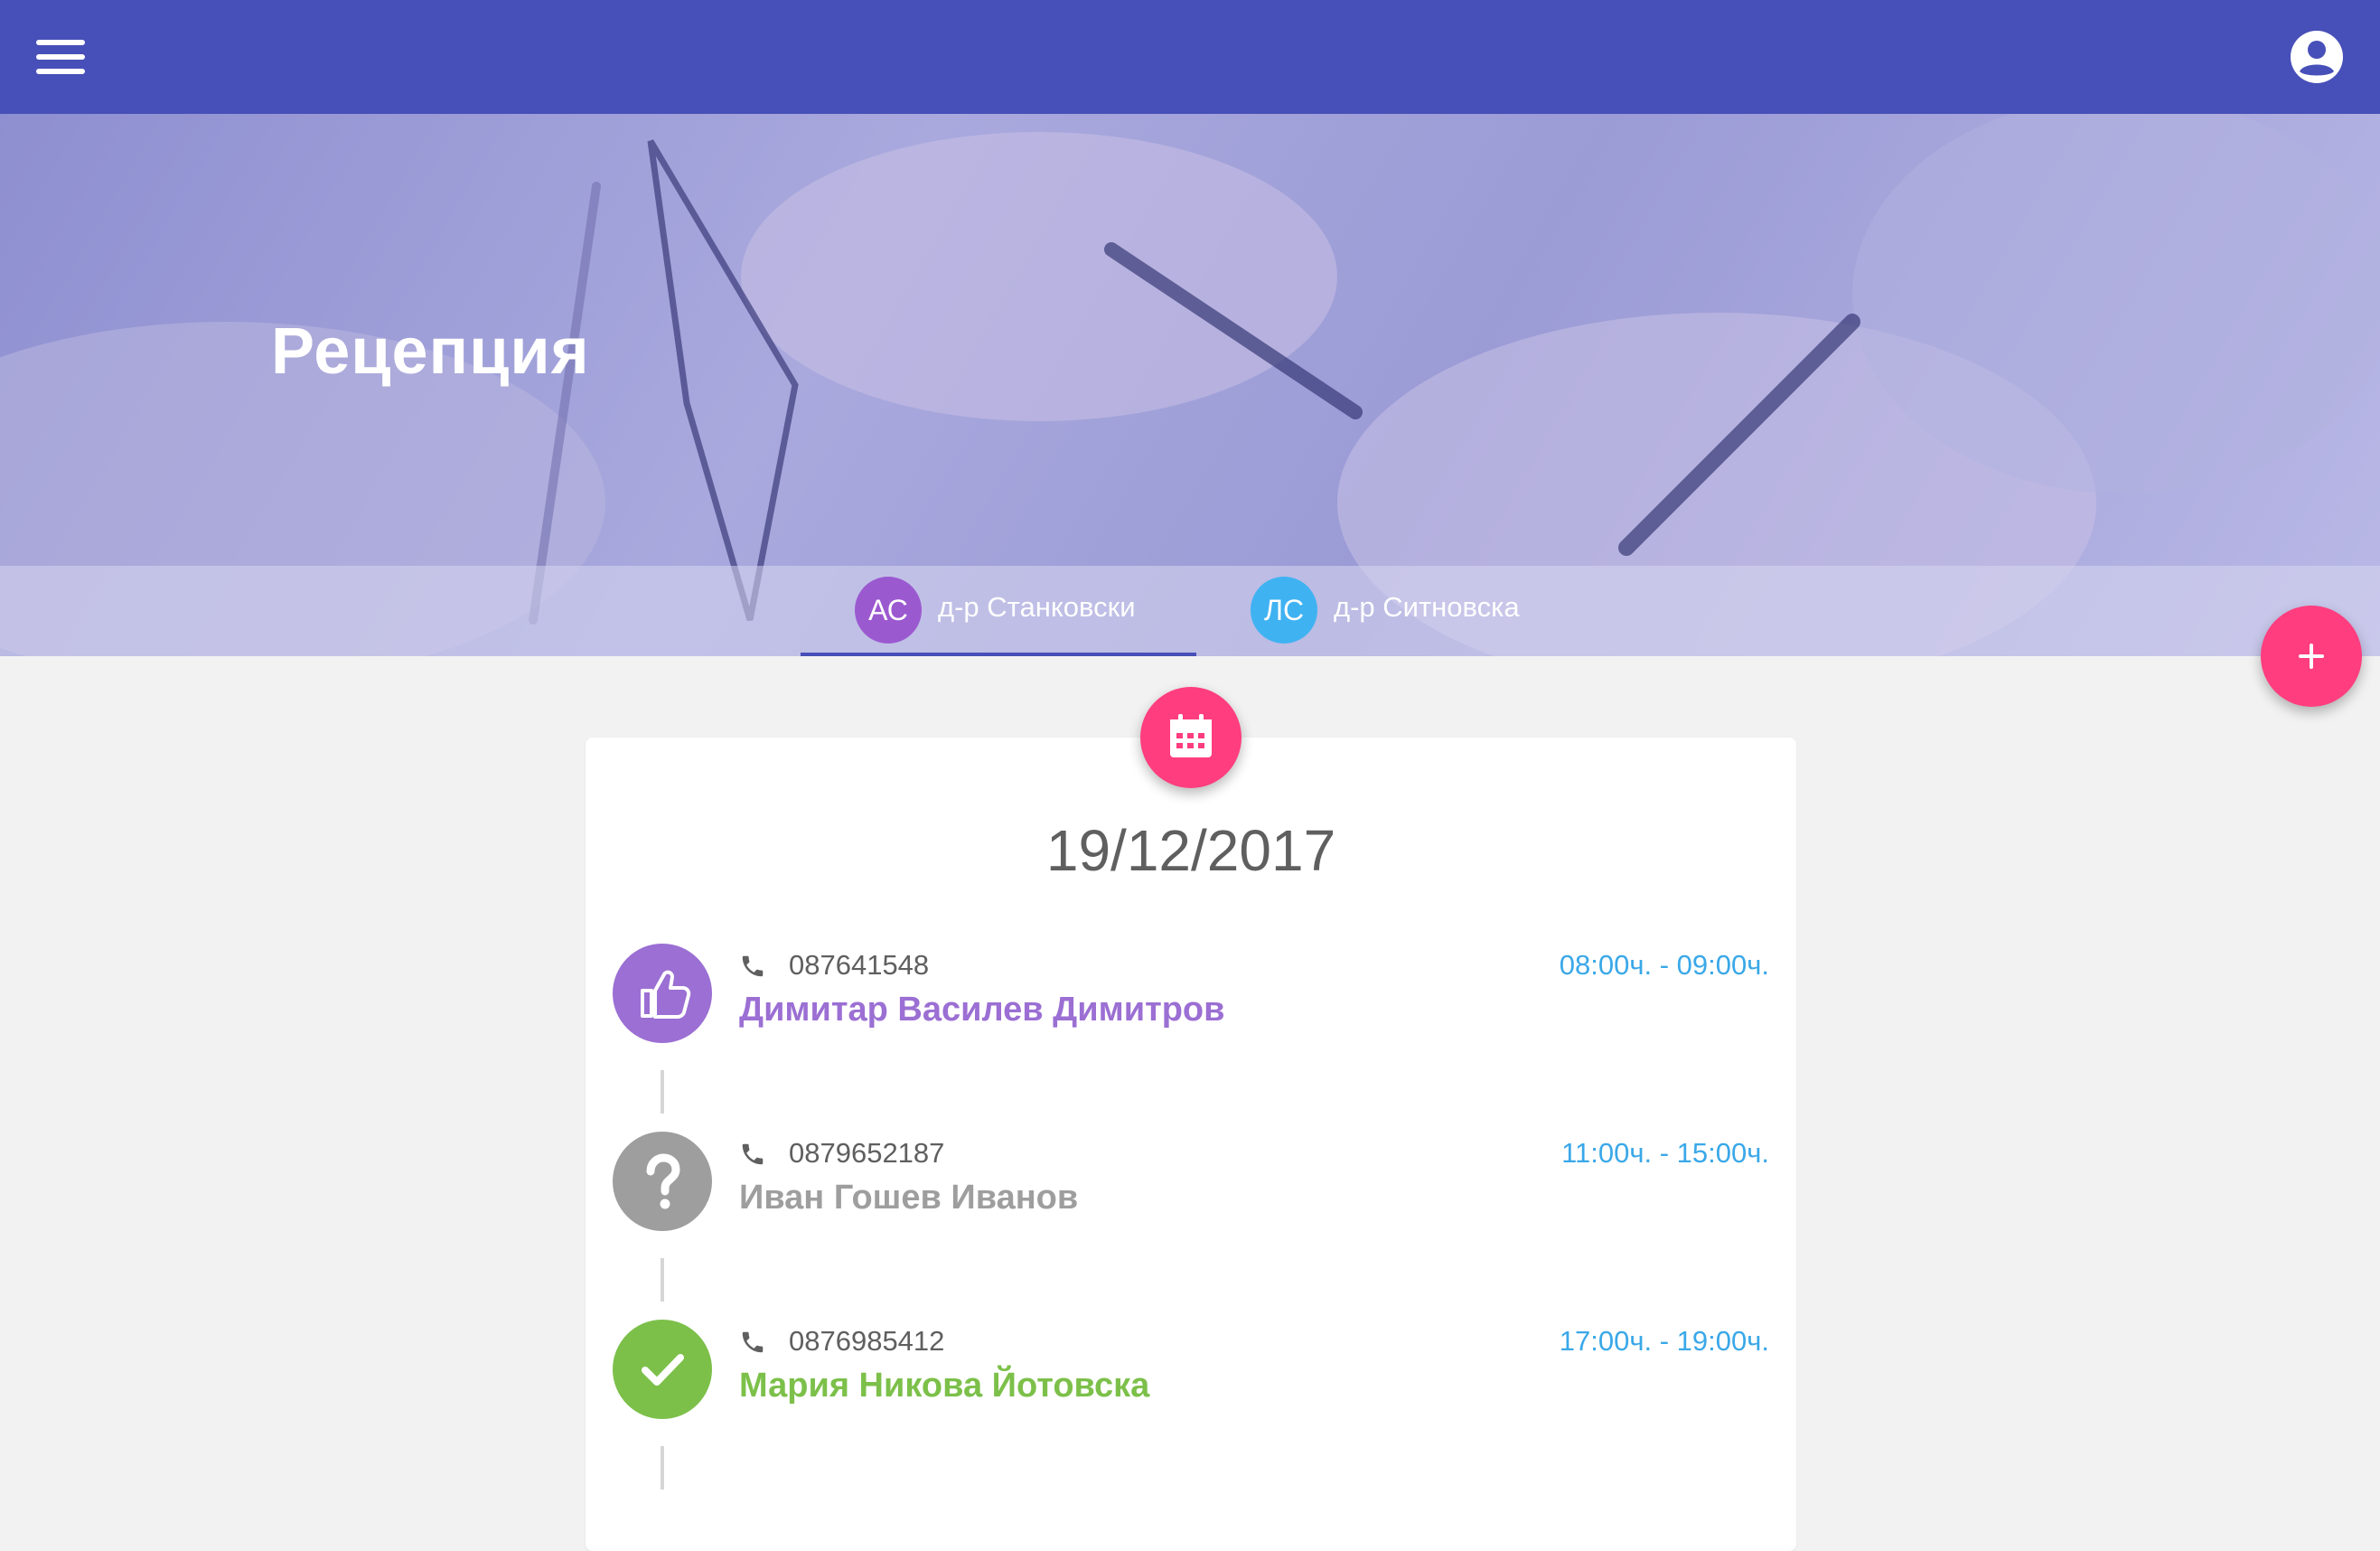 The width and height of the screenshot is (2380, 1551). I want to click on menu-icon, so click(60, 57).